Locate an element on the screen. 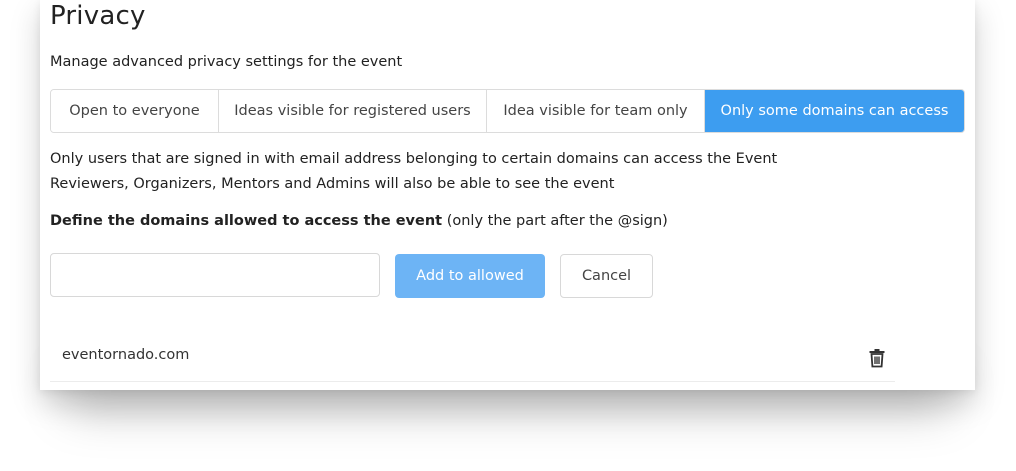 Image resolution: width=1016 pixels, height=471 pixels. domain-input is located at coordinates (215, 275).